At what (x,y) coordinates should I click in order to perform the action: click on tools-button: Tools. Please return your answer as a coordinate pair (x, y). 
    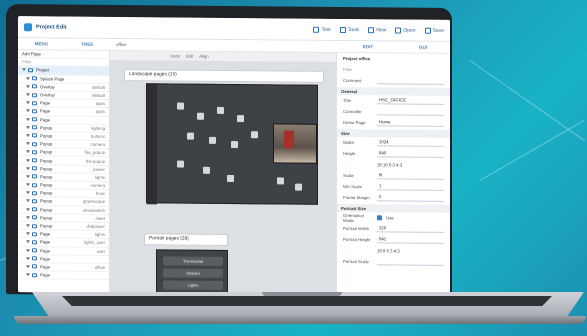
    Looking at the image, I should click on (349, 29).